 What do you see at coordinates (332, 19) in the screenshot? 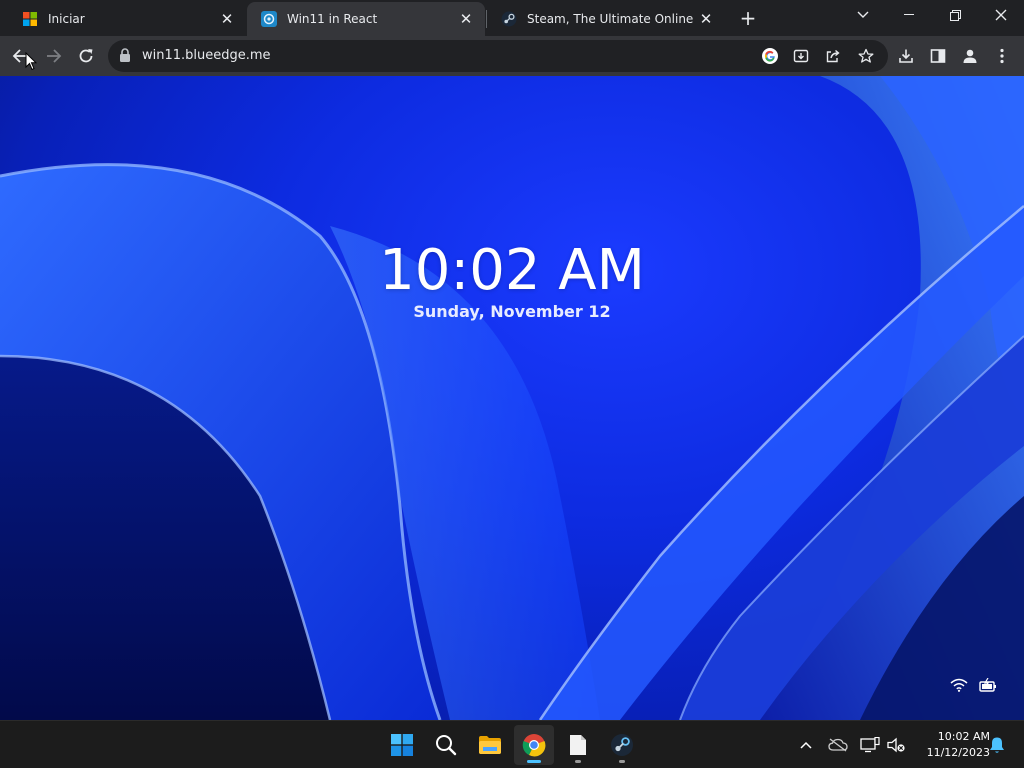
I see `tab-title: Win11 in React` at bounding box center [332, 19].